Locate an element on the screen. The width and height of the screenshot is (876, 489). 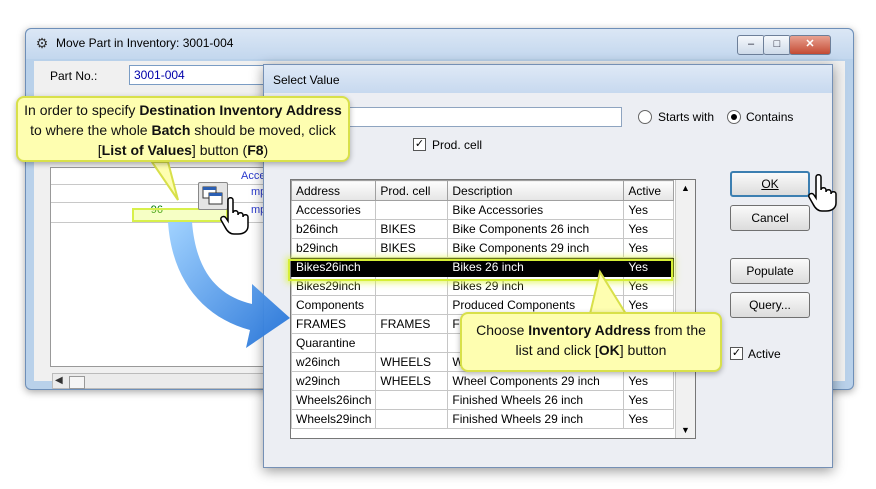
callout-emphasis: F8 is located at coordinates (255, 150).